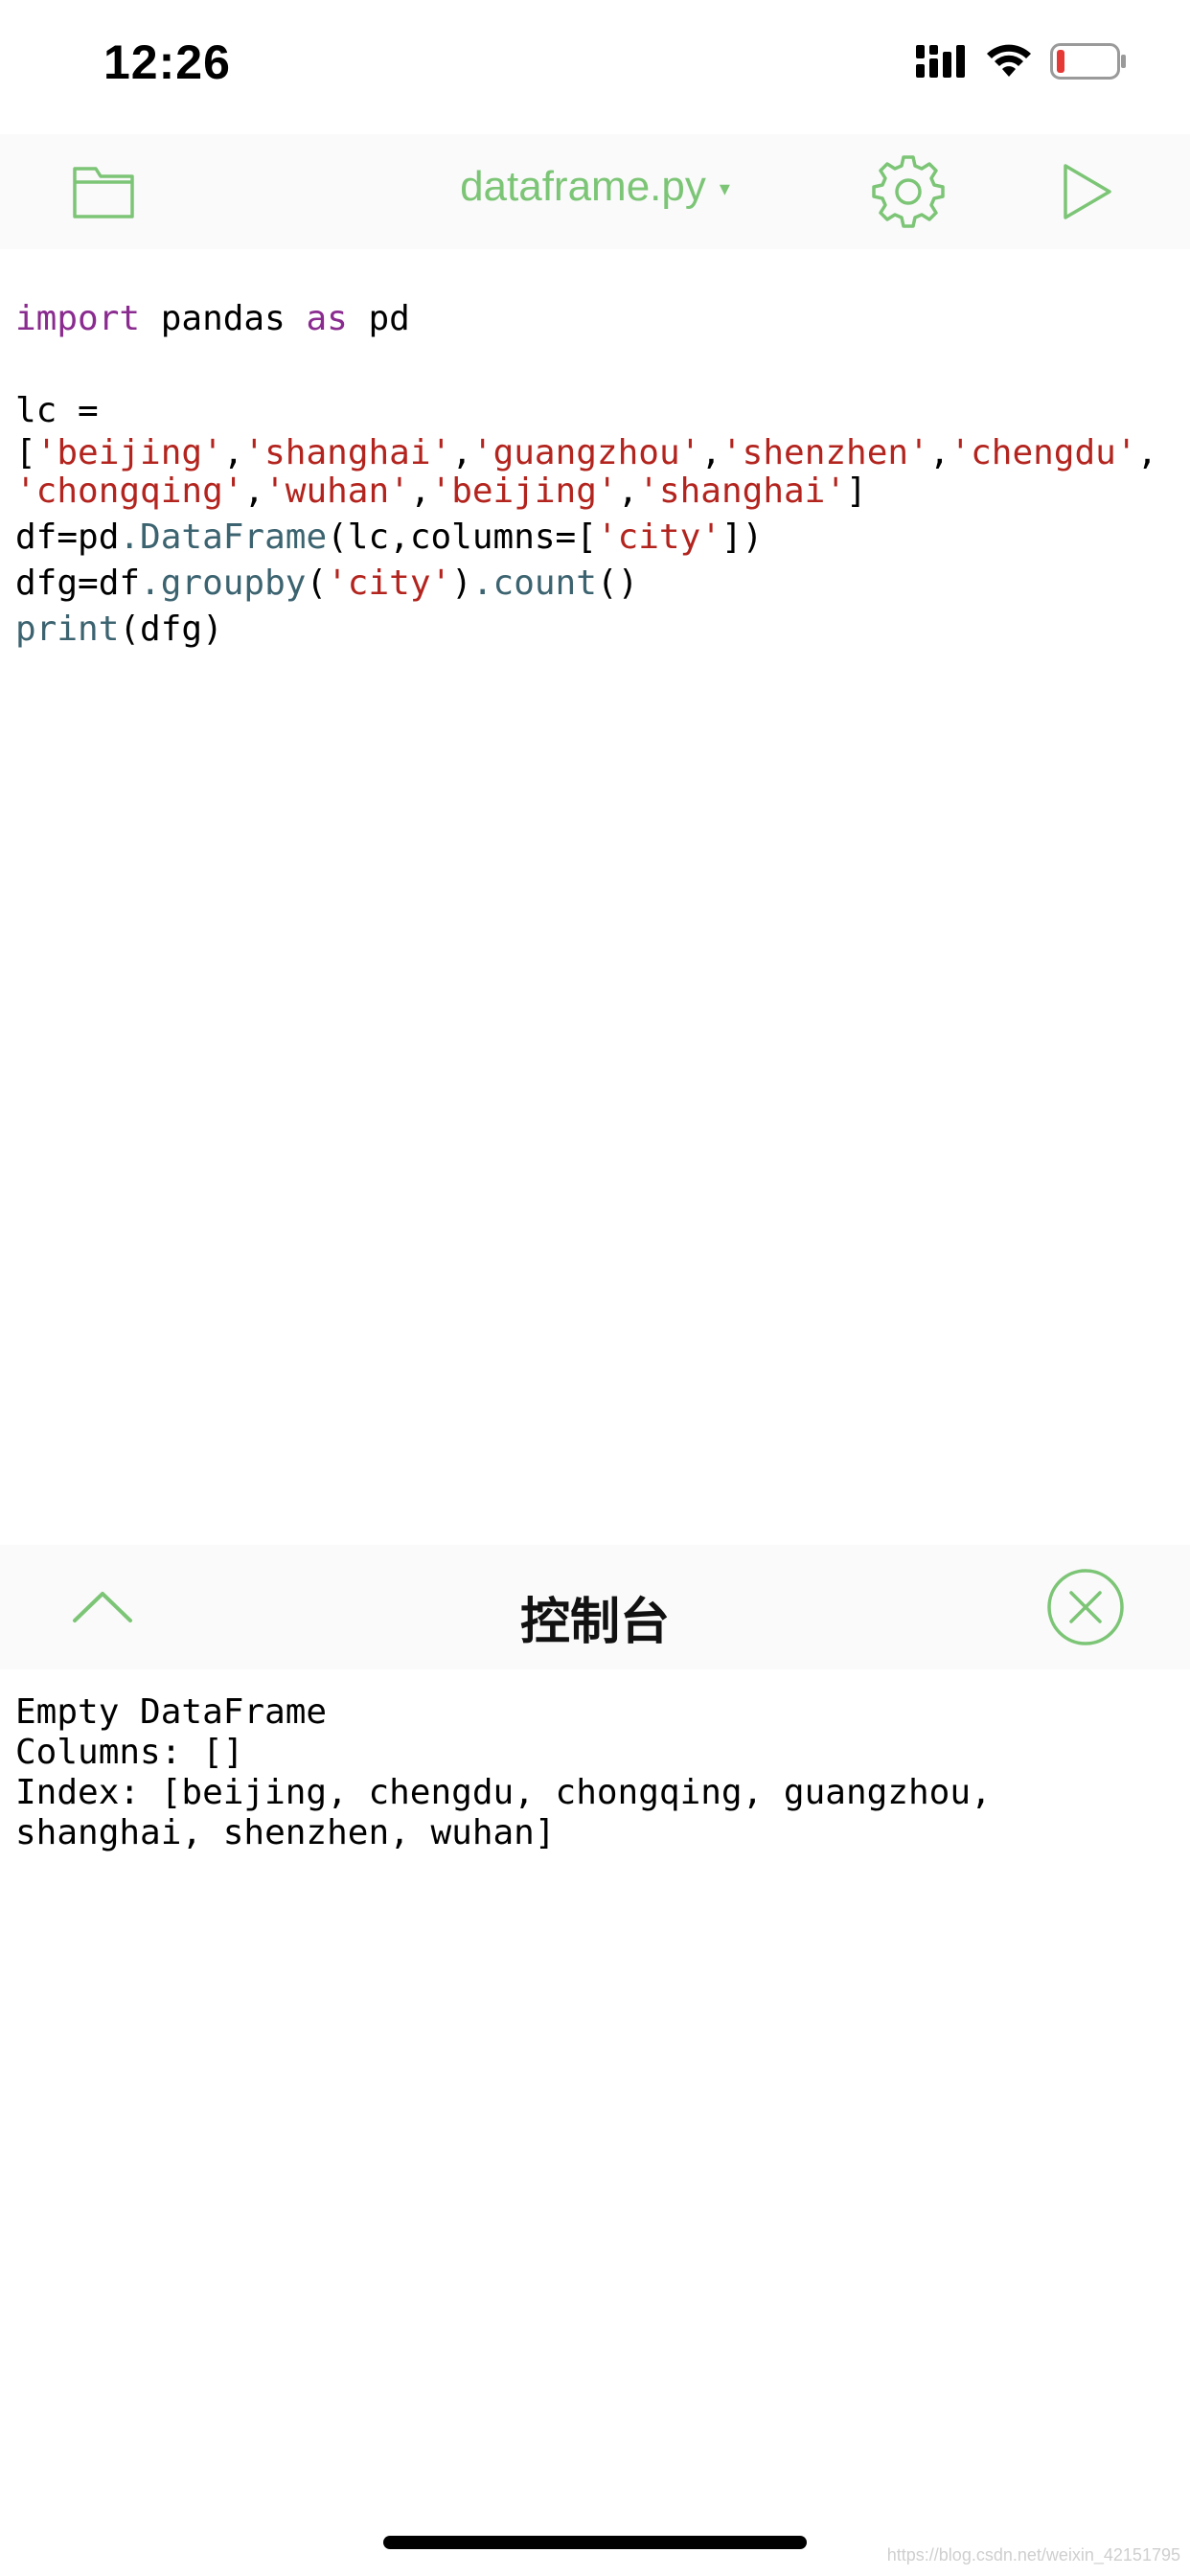  Describe the element at coordinates (379, 318) in the screenshot. I see `code-text: pd` at that location.